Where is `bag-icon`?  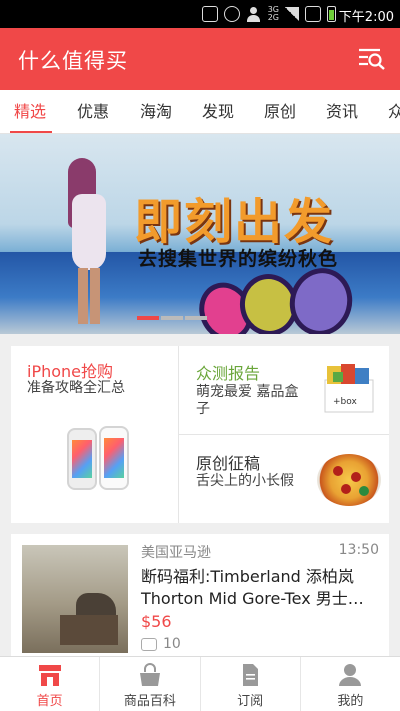 bag-icon is located at coordinates (149, 674).